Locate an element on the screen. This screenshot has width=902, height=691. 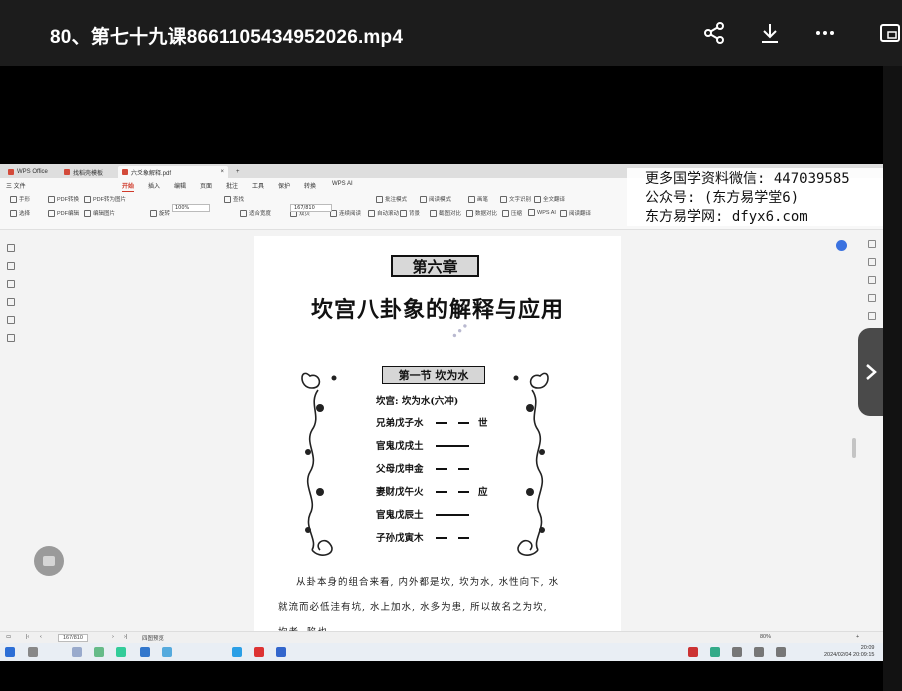
browser-icon is located at coordinates (145, 652).